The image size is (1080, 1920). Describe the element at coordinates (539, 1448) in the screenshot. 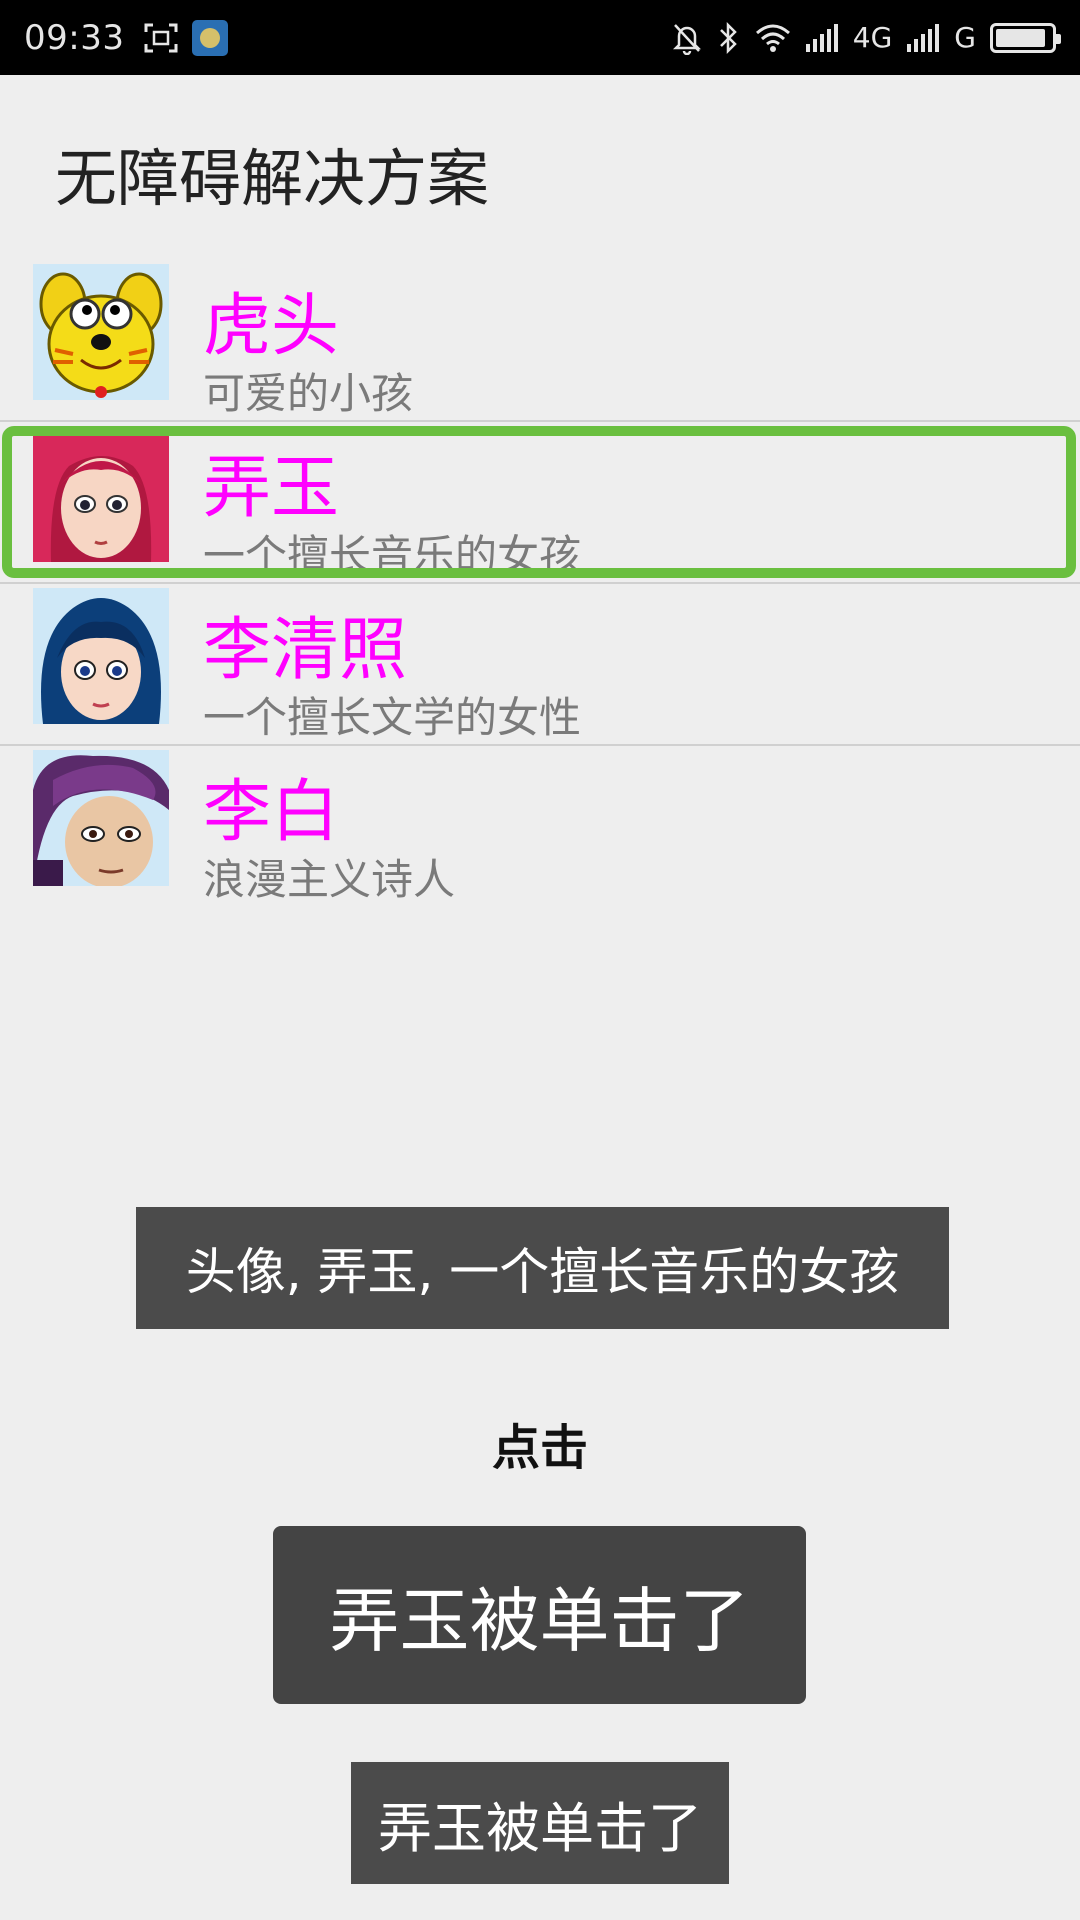

I see `gesture-hint-label: 点击` at that location.